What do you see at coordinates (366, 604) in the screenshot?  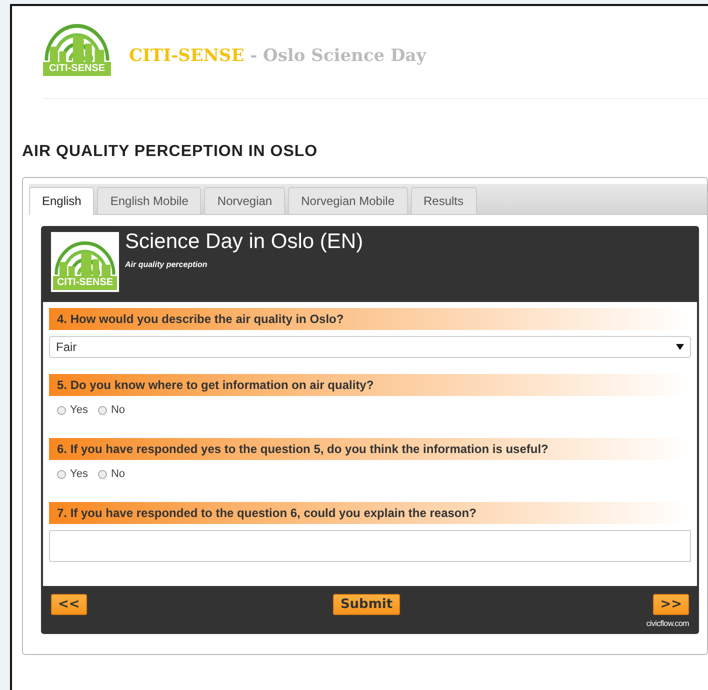 I see `submit-button: Submit` at bounding box center [366, 604].